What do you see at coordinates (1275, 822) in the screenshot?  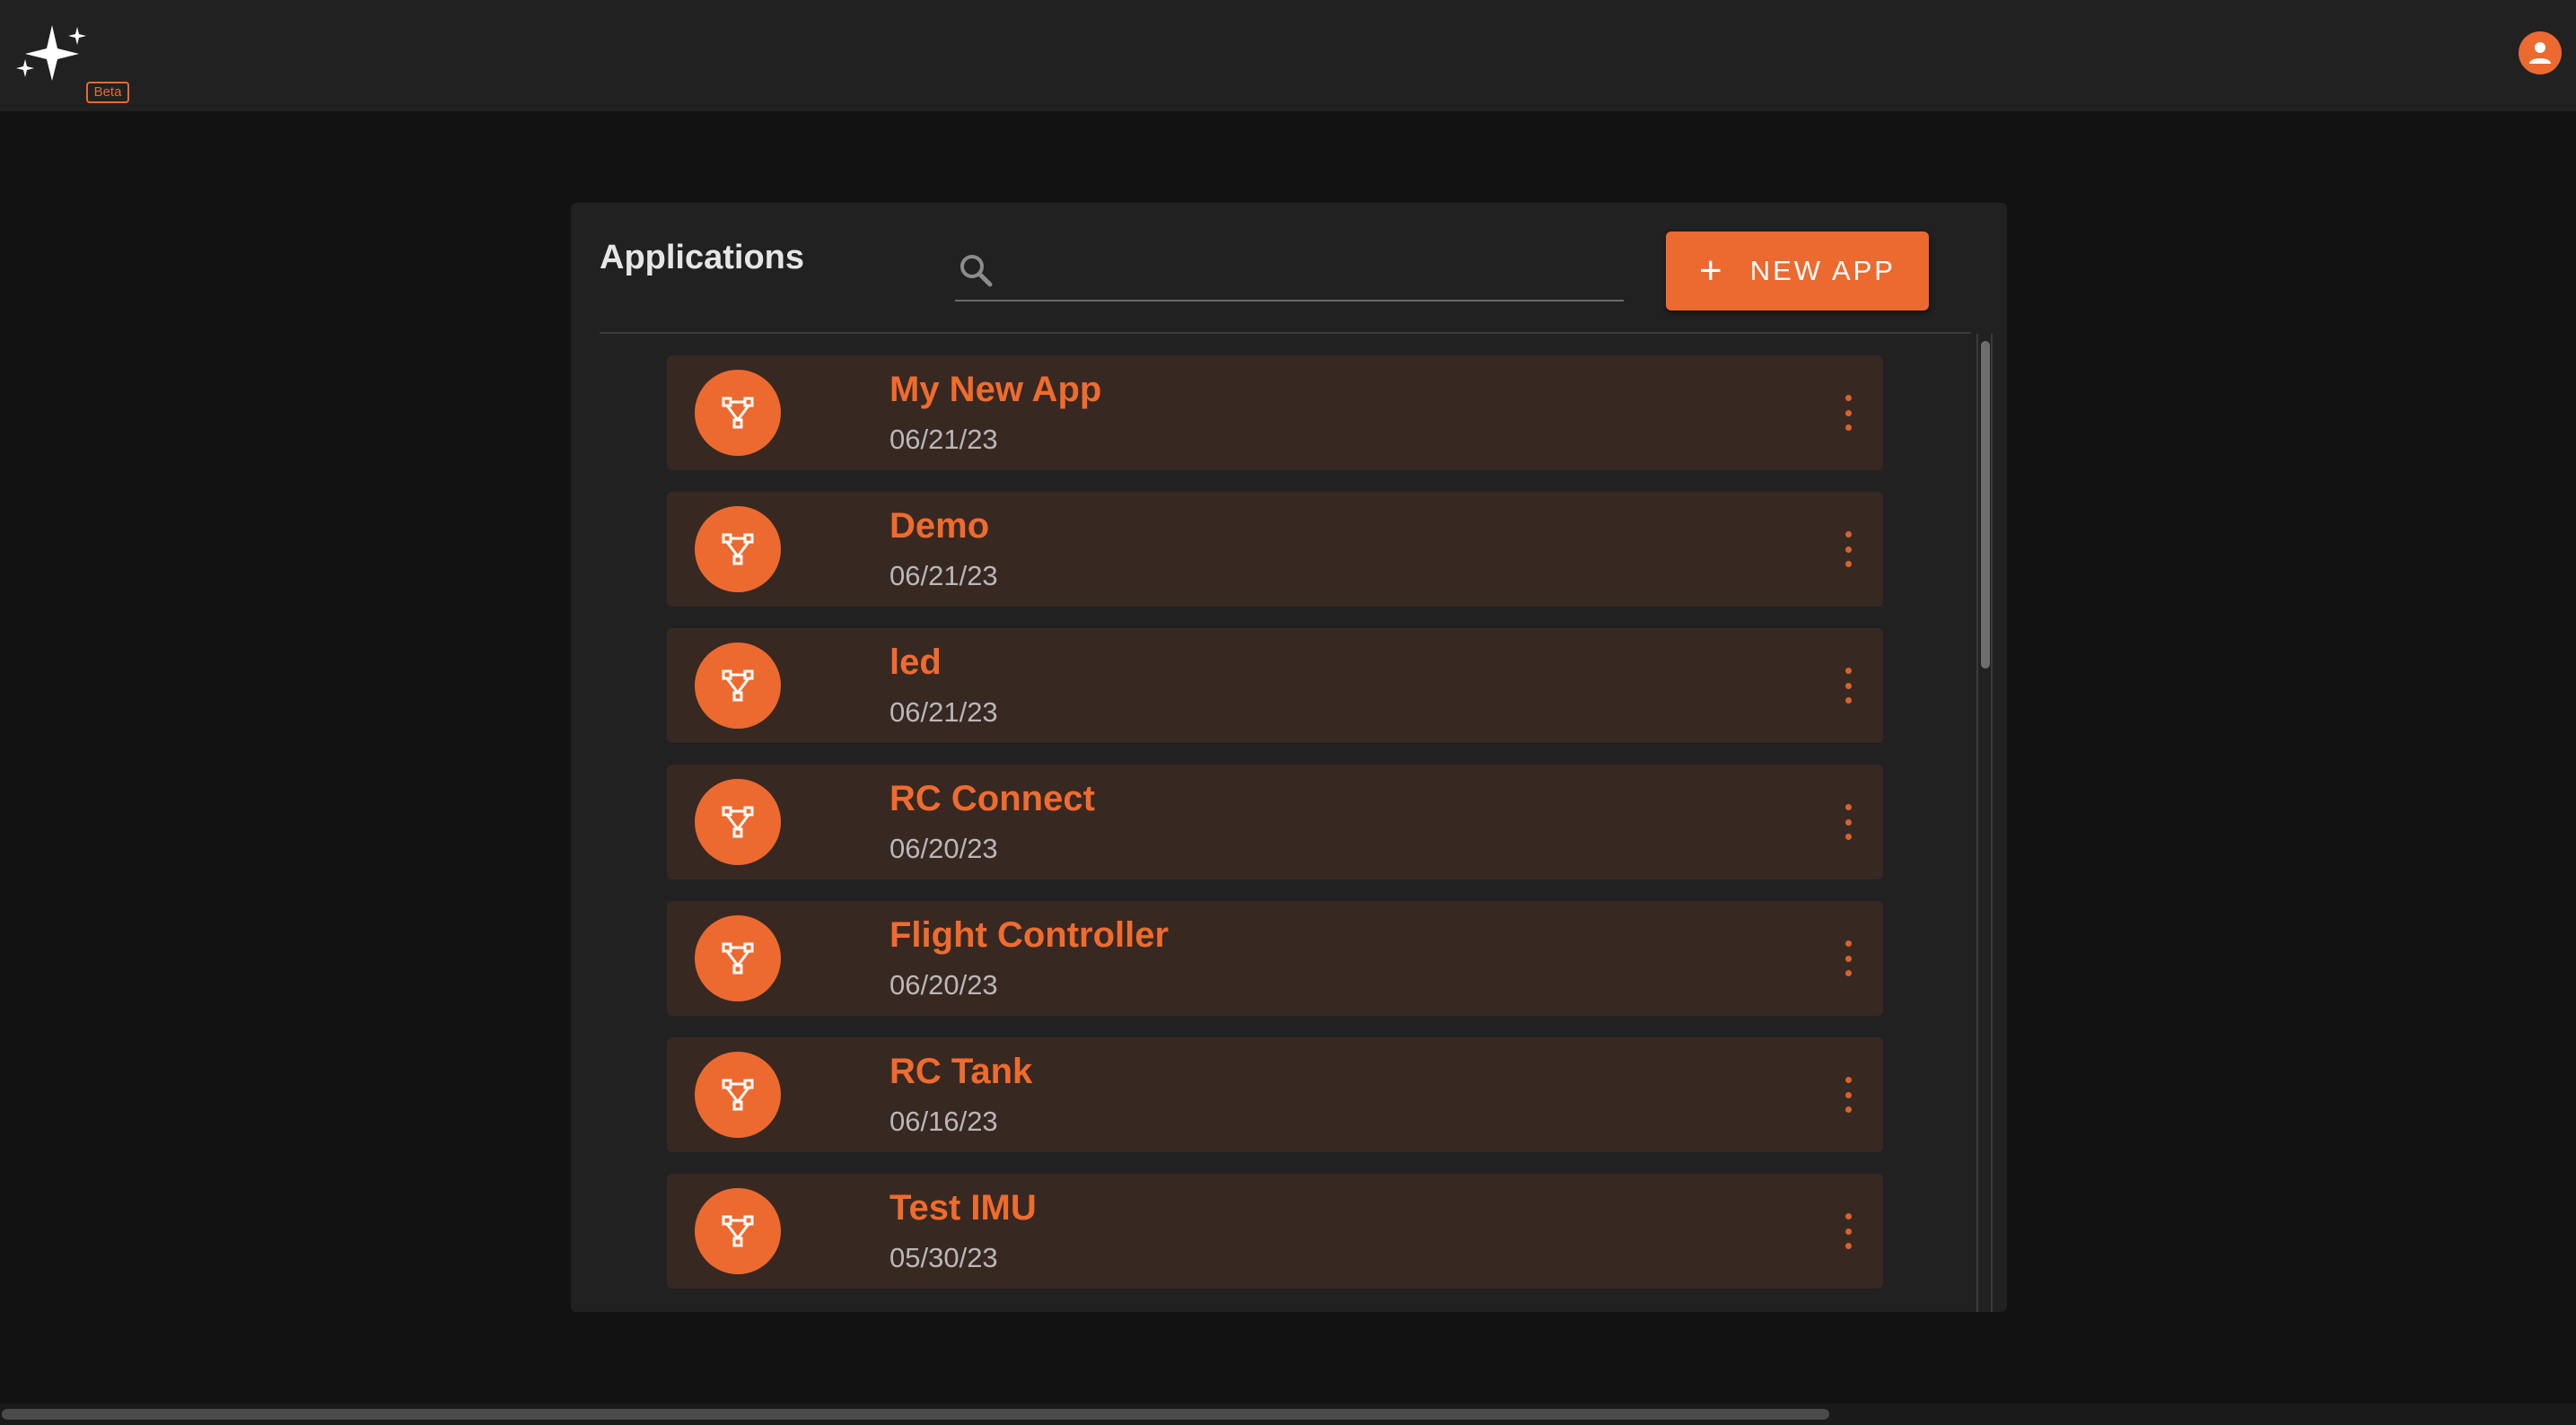 I see `list-item: RC Connect 06/20/23` at bounding box center [1275, 822].